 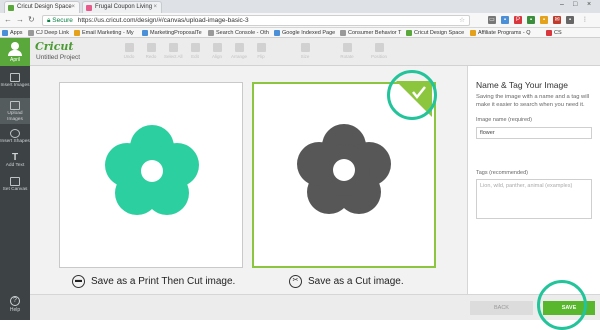 I want to click on sidebar-item-upload-images: Upload Images, so click(x=15, y=111).